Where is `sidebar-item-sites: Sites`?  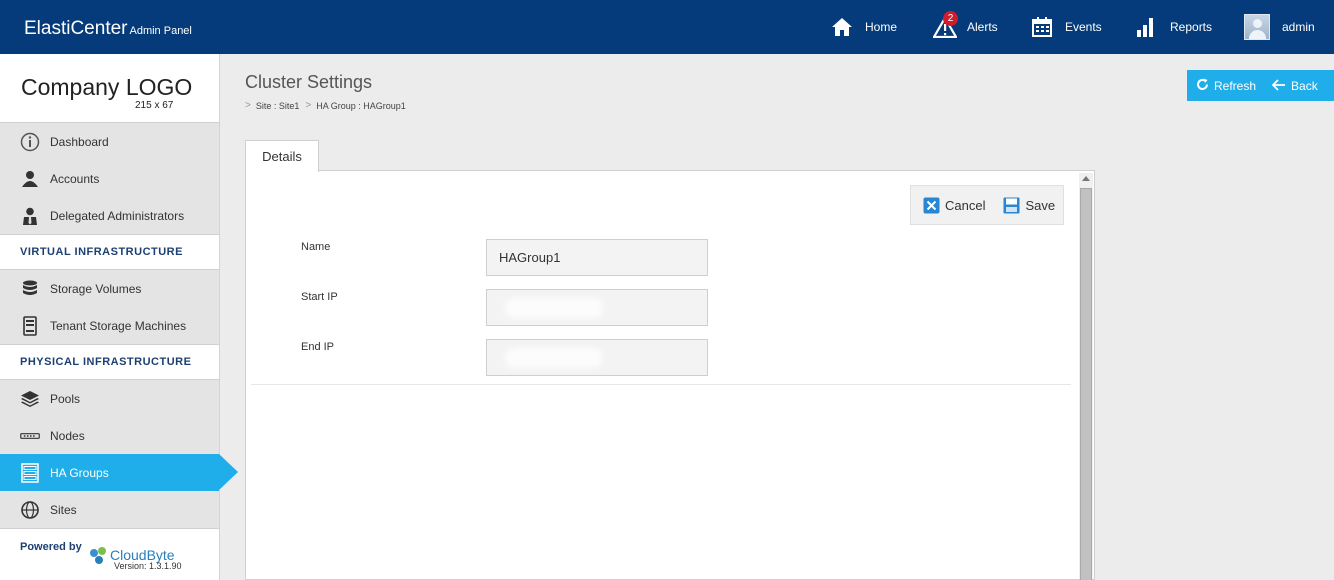
sidebar-item-sites: Sites is located at coordinates (109, 509).